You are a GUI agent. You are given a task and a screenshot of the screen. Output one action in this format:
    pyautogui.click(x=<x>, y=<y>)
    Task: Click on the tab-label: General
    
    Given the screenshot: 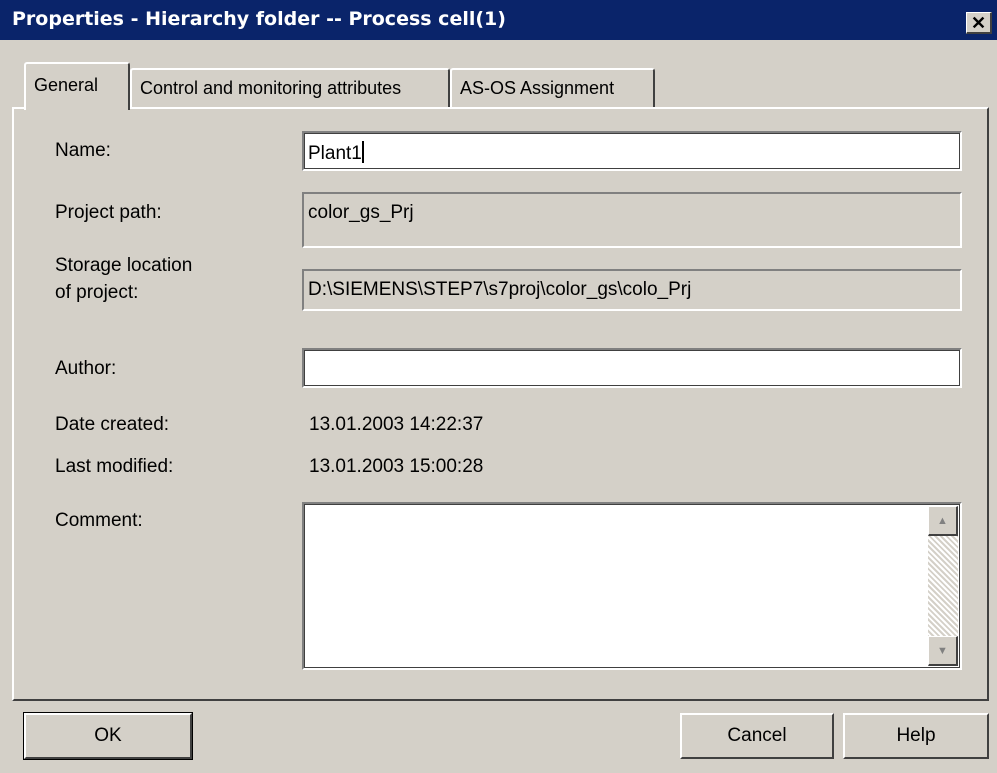 What is the action you would take?
    pyautogui.click(x=66, y=85)
    